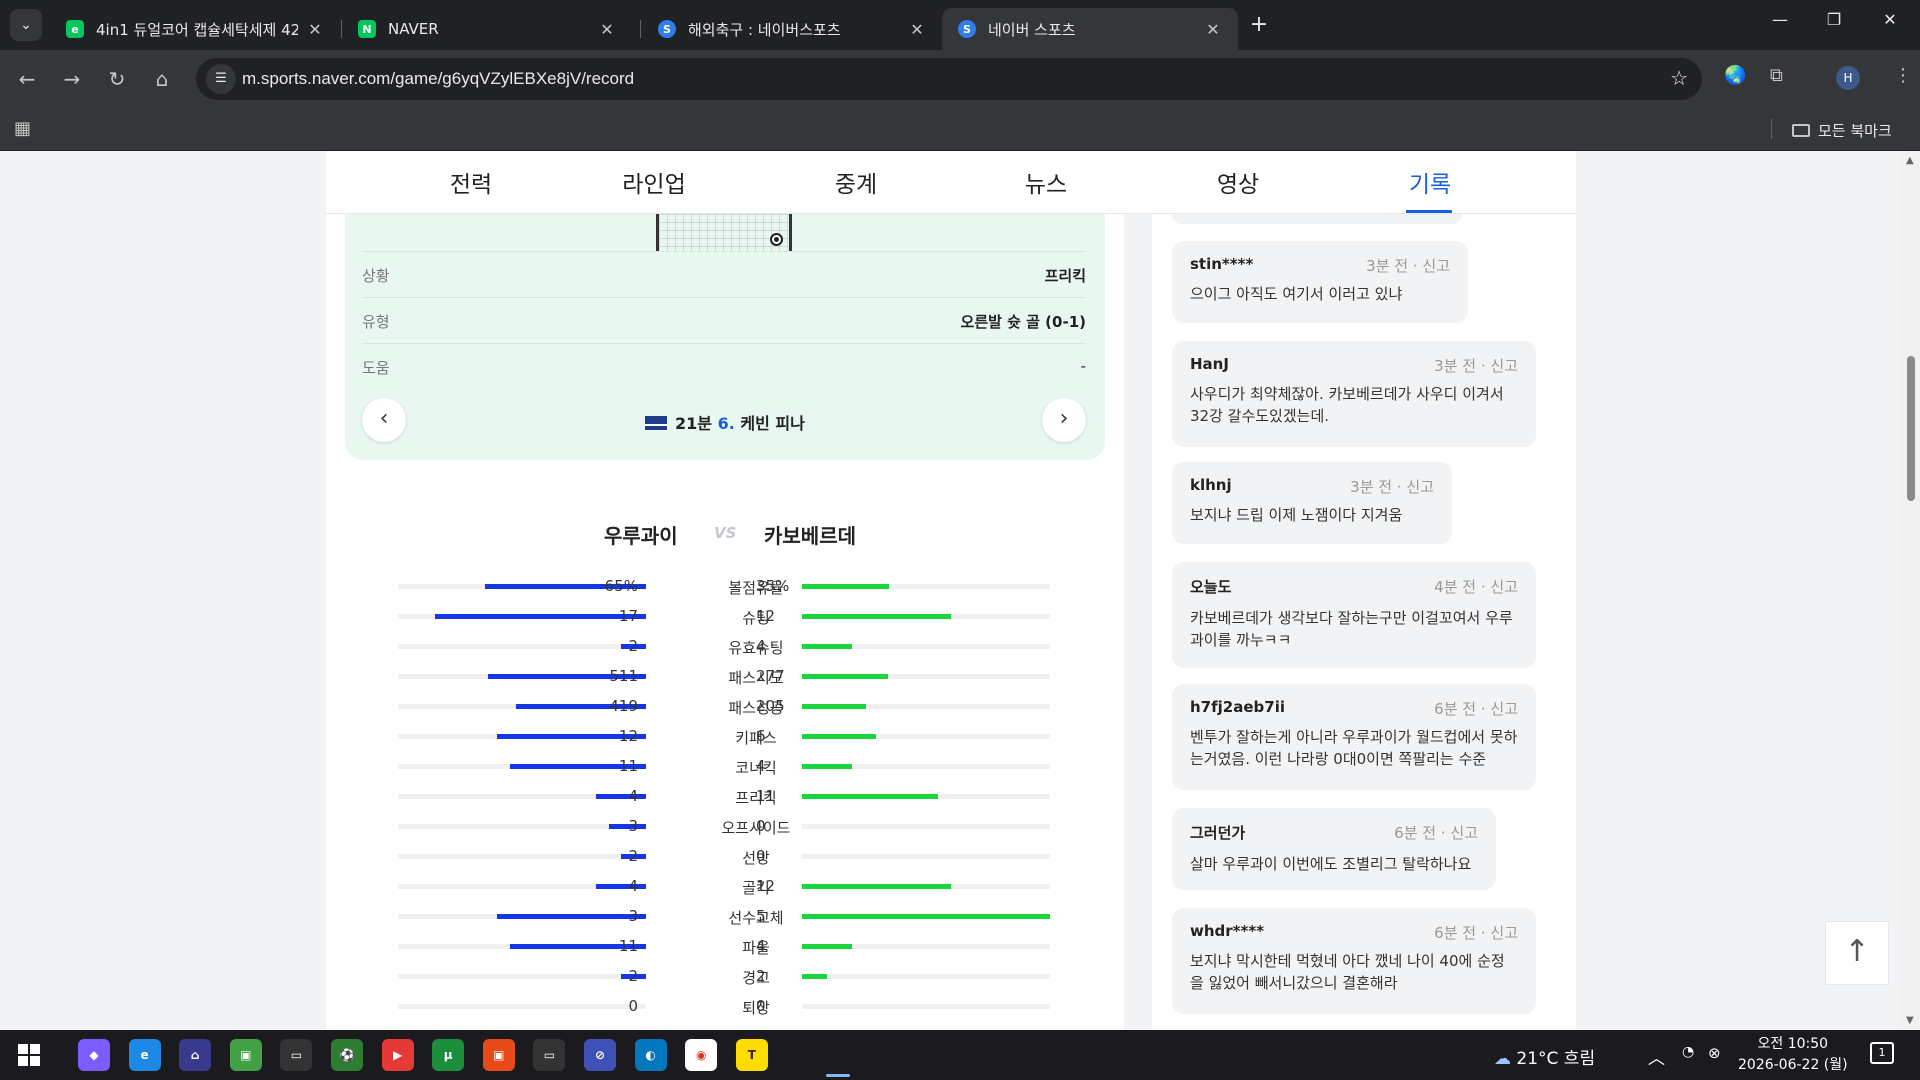 Image resolution: width=1920 pixels, height=1080 pixels. Describe the element at coordinates (1910, 1020) in the screenshot. I see `scroll-down-arrow-icon: ▼` at that location.